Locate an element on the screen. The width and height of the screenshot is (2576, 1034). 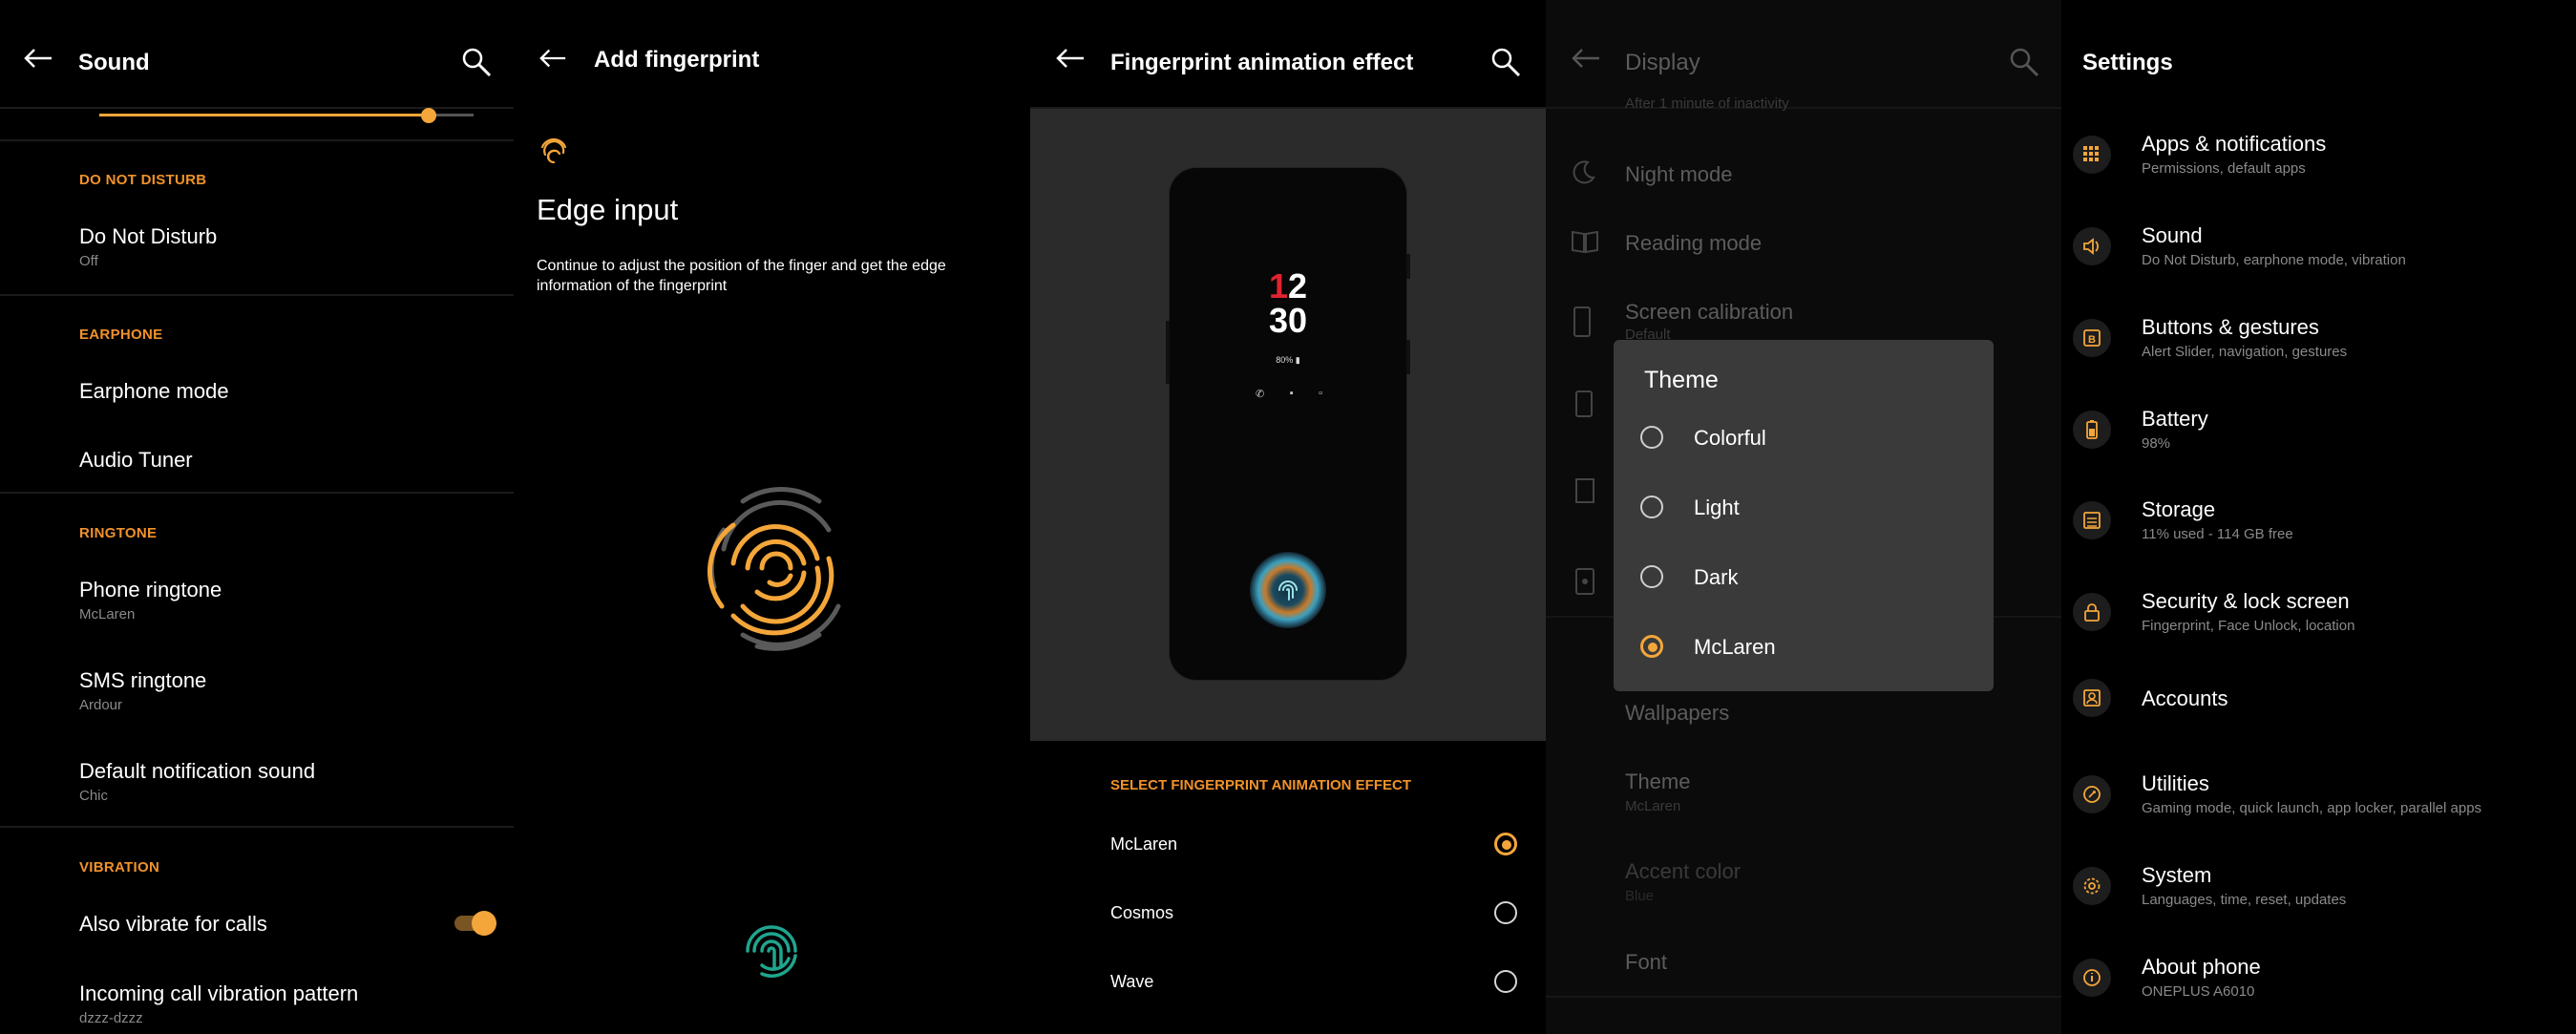
display-topbar: Display is located at coordinates (1803, 54).